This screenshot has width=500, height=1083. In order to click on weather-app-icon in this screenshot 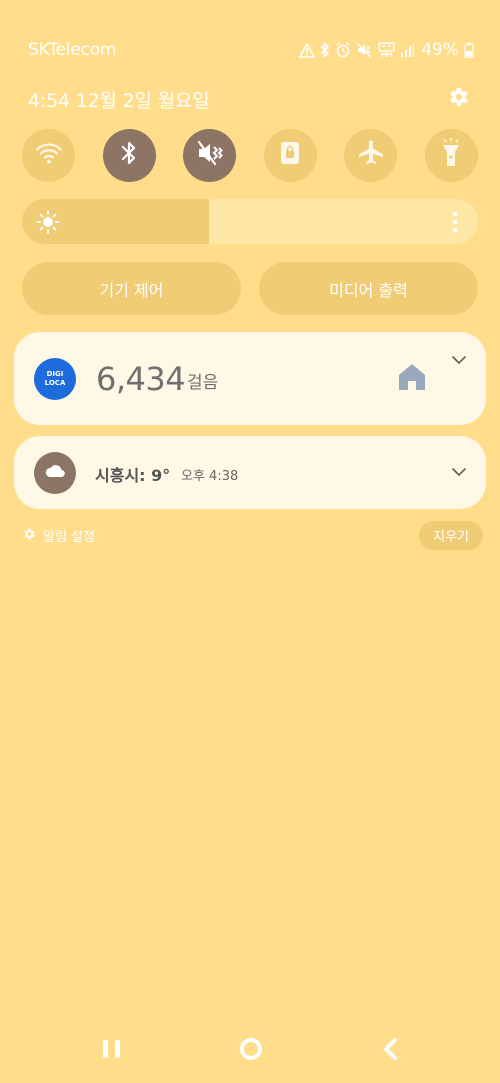, I will do `click(55, 473)`.